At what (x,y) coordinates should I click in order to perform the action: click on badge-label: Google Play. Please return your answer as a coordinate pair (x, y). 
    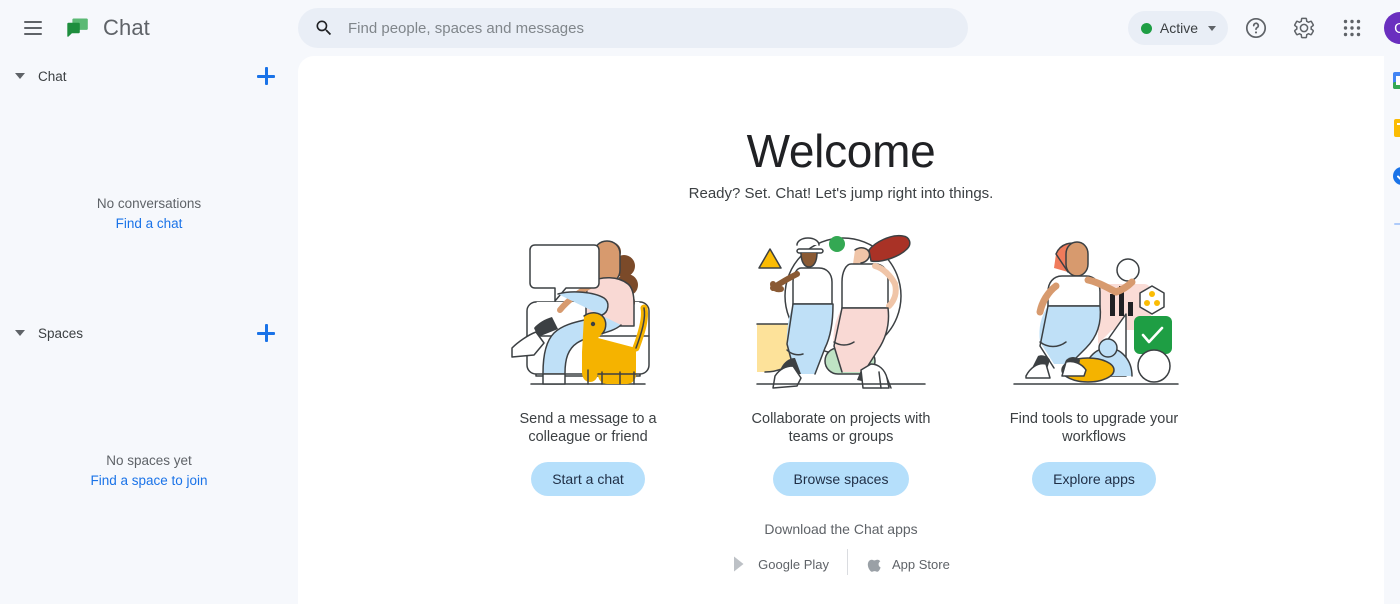
    Looking at the image, I should click on (793, 564).